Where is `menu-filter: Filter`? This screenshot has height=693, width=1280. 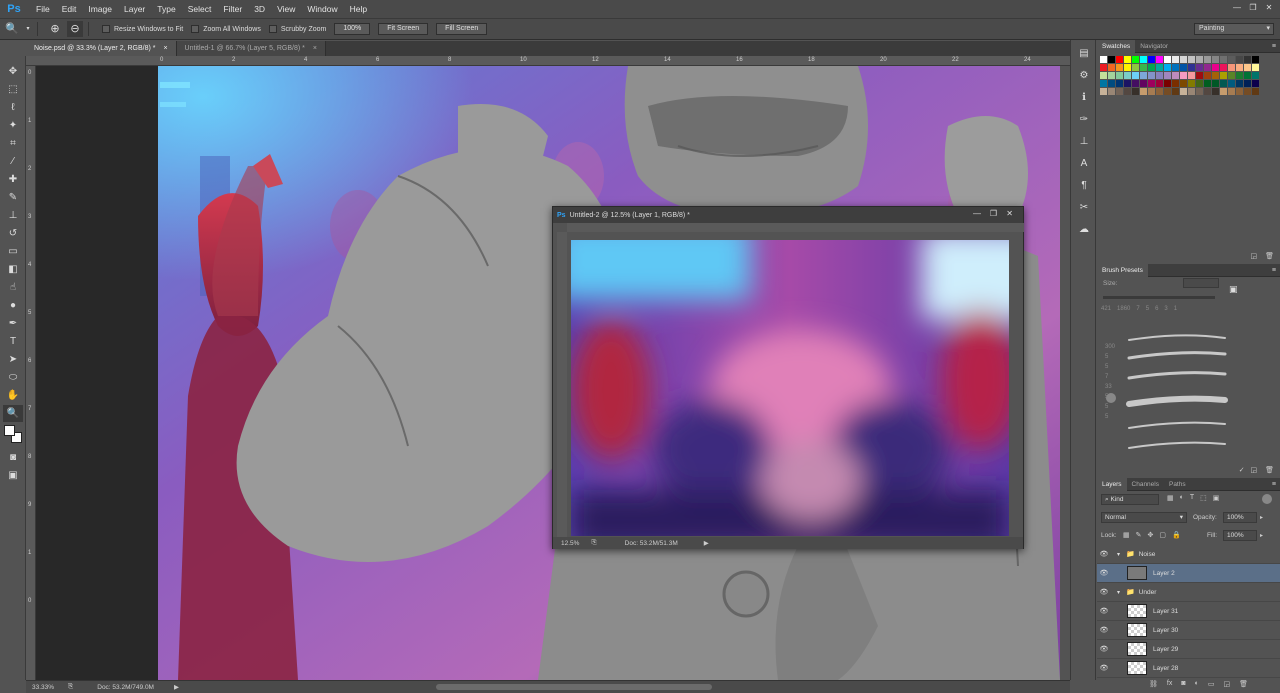 menu-filter: Filter is located at coordinates (232, 9).